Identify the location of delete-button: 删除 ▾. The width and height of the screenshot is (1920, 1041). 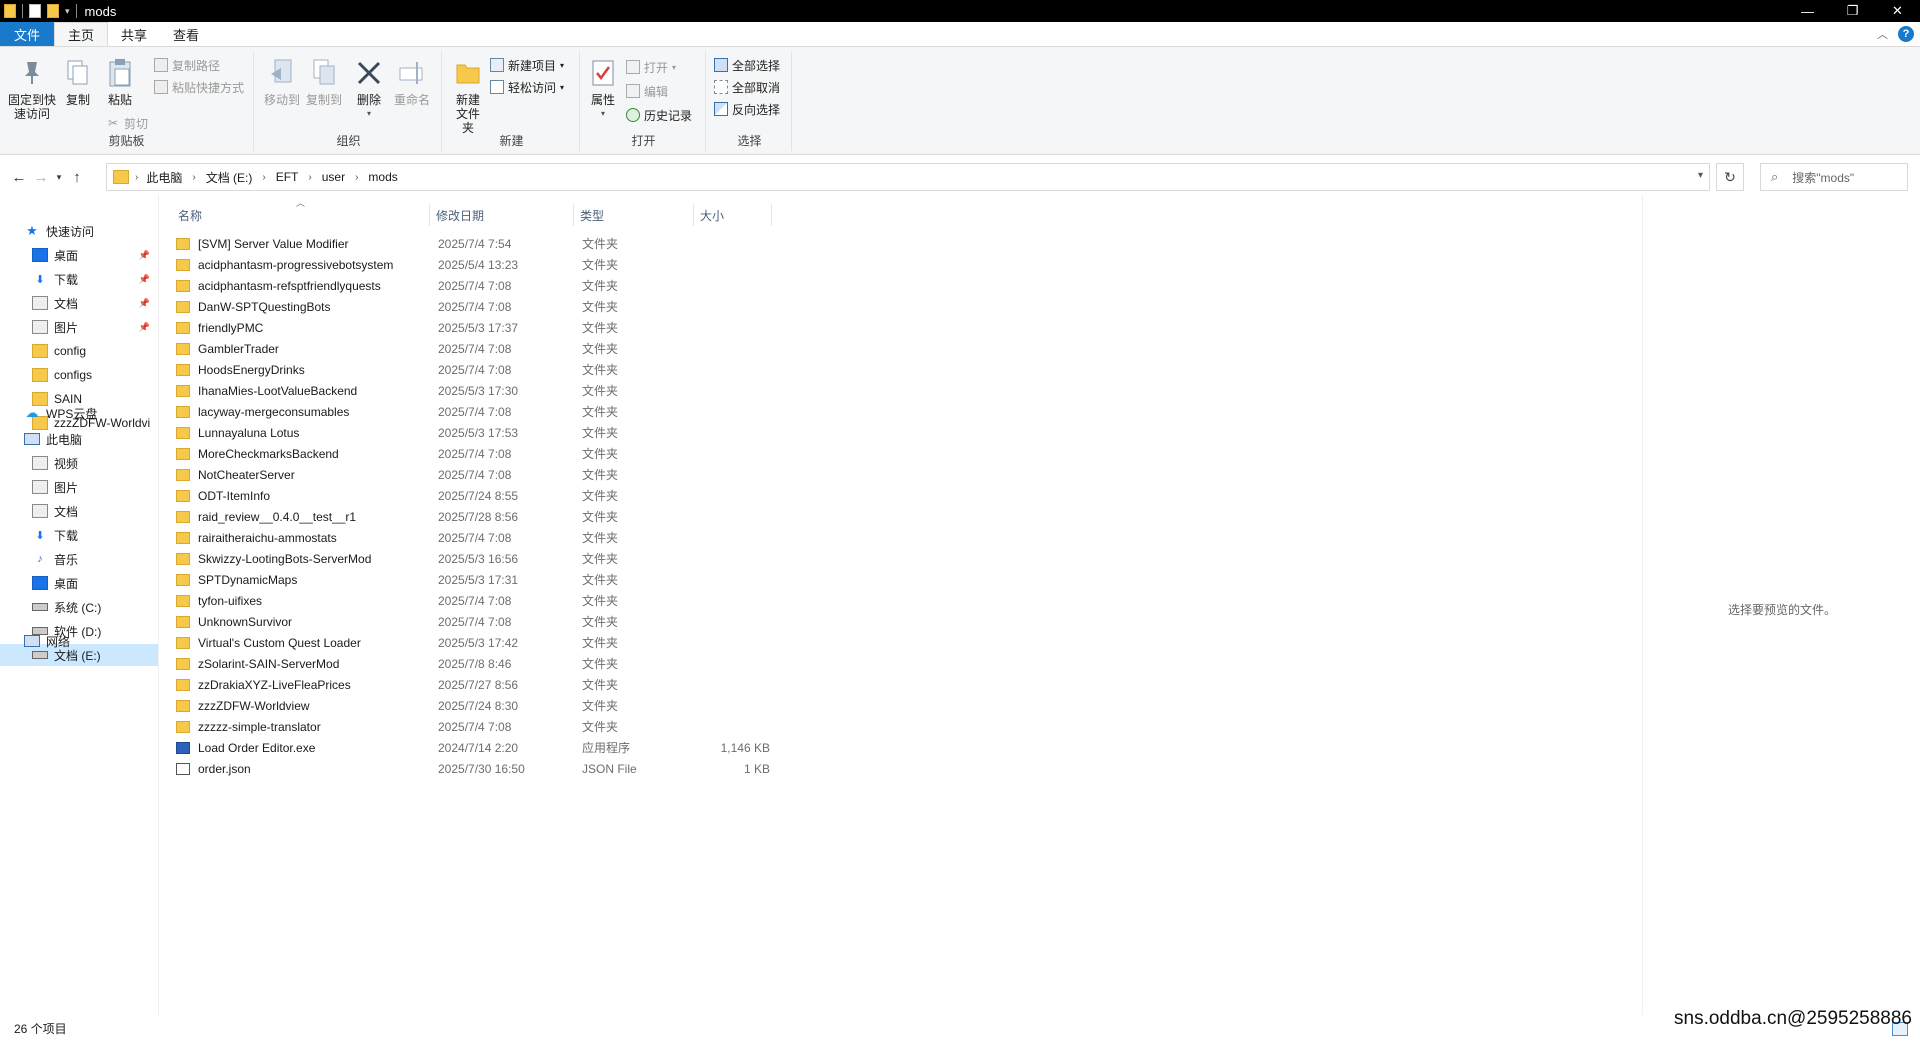
(369, 89).